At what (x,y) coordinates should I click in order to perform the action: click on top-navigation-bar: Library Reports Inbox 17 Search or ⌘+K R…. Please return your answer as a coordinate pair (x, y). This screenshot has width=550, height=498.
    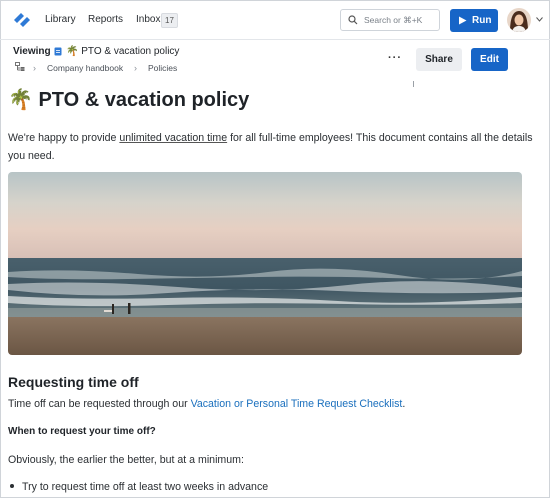
    Looking at the image, I should click on (275, 20).